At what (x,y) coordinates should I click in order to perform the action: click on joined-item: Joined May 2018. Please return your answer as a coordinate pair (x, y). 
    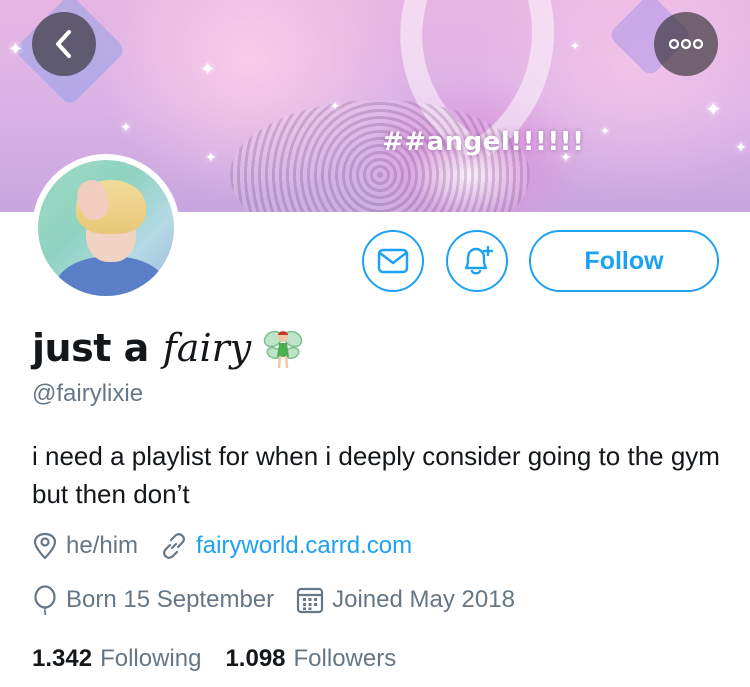
    Looking at the image, I should click on (405, 600).